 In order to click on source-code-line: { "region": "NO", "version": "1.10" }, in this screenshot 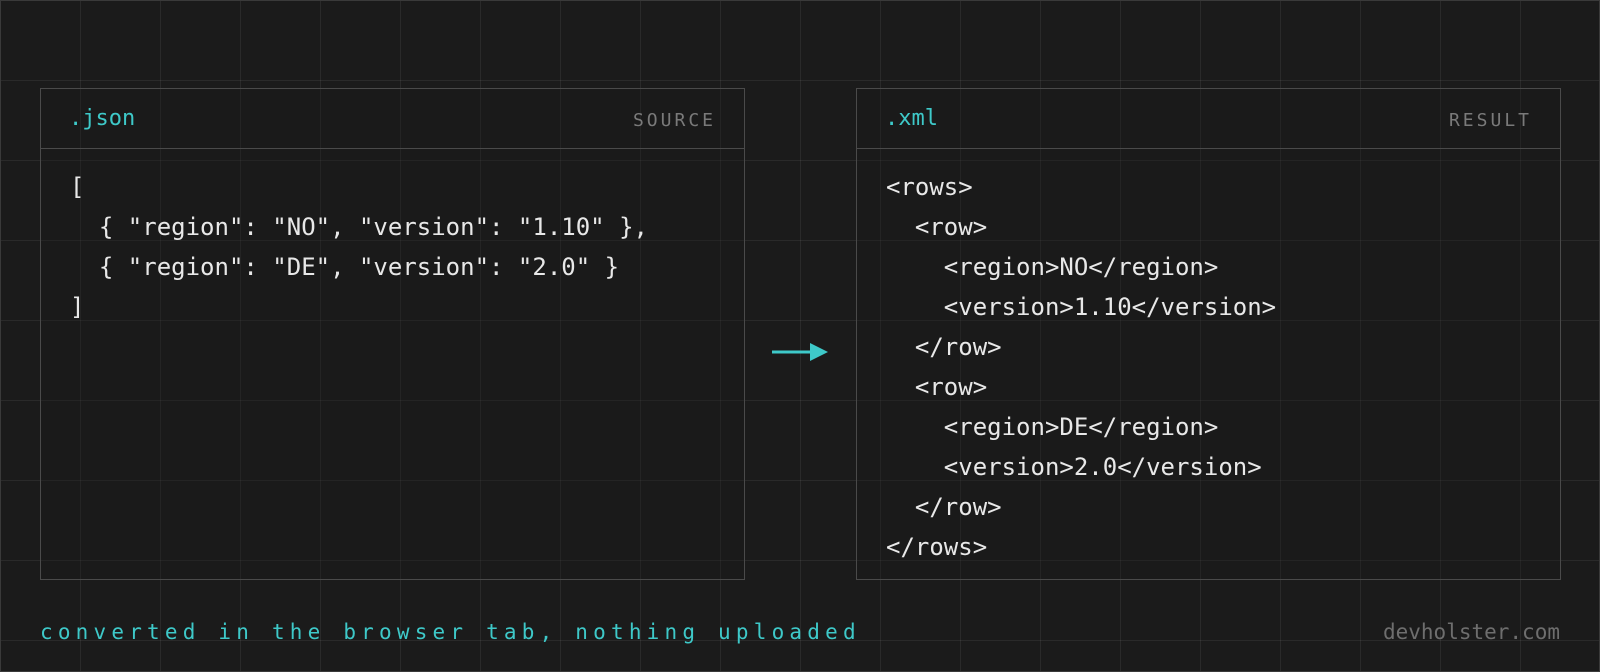, I will do `click(359, 227)`.